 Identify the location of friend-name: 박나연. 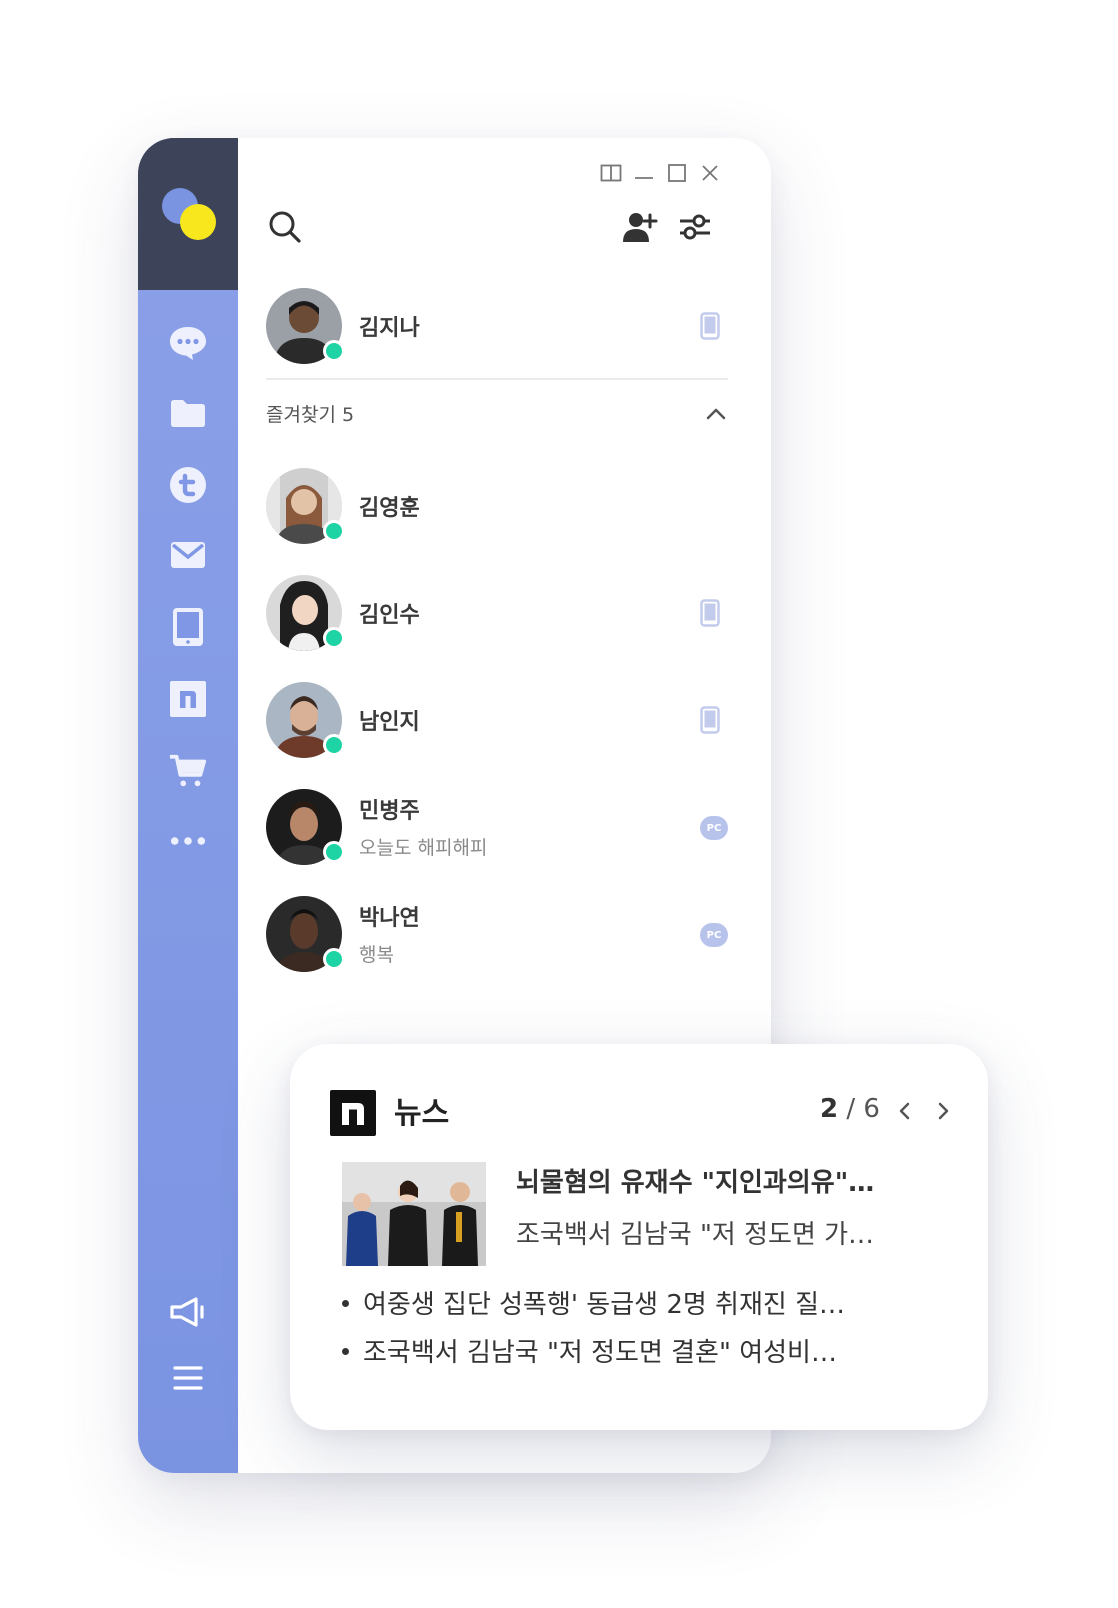
(389, 918).